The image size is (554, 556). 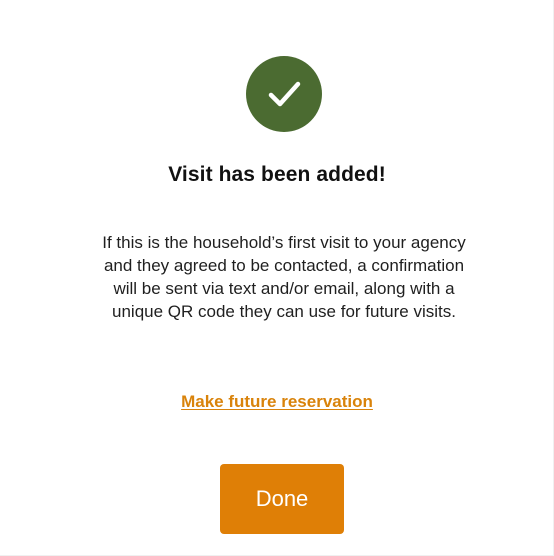 I want to click on checkmark-icon, so click(x=284, y=94).